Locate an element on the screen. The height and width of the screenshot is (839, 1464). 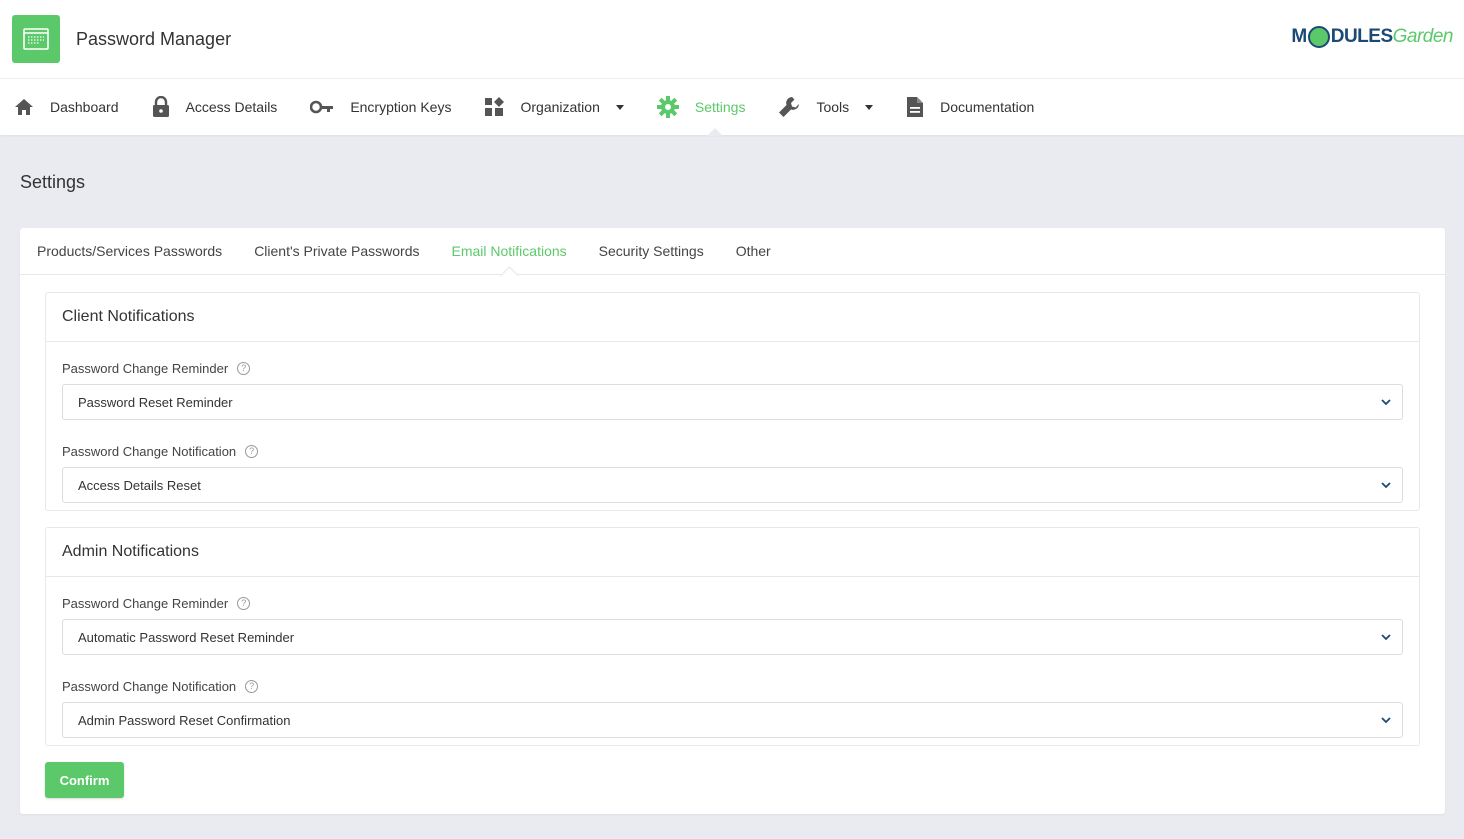
gear-icon is located at coordinates (667, 107).